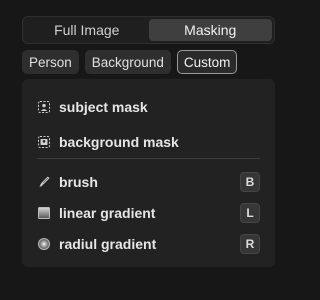 The height and width of the screenshot is (300, 320). Describe the element at coordinates (44, 142) in the screenshot. I see `background-mask-icon` at that location.